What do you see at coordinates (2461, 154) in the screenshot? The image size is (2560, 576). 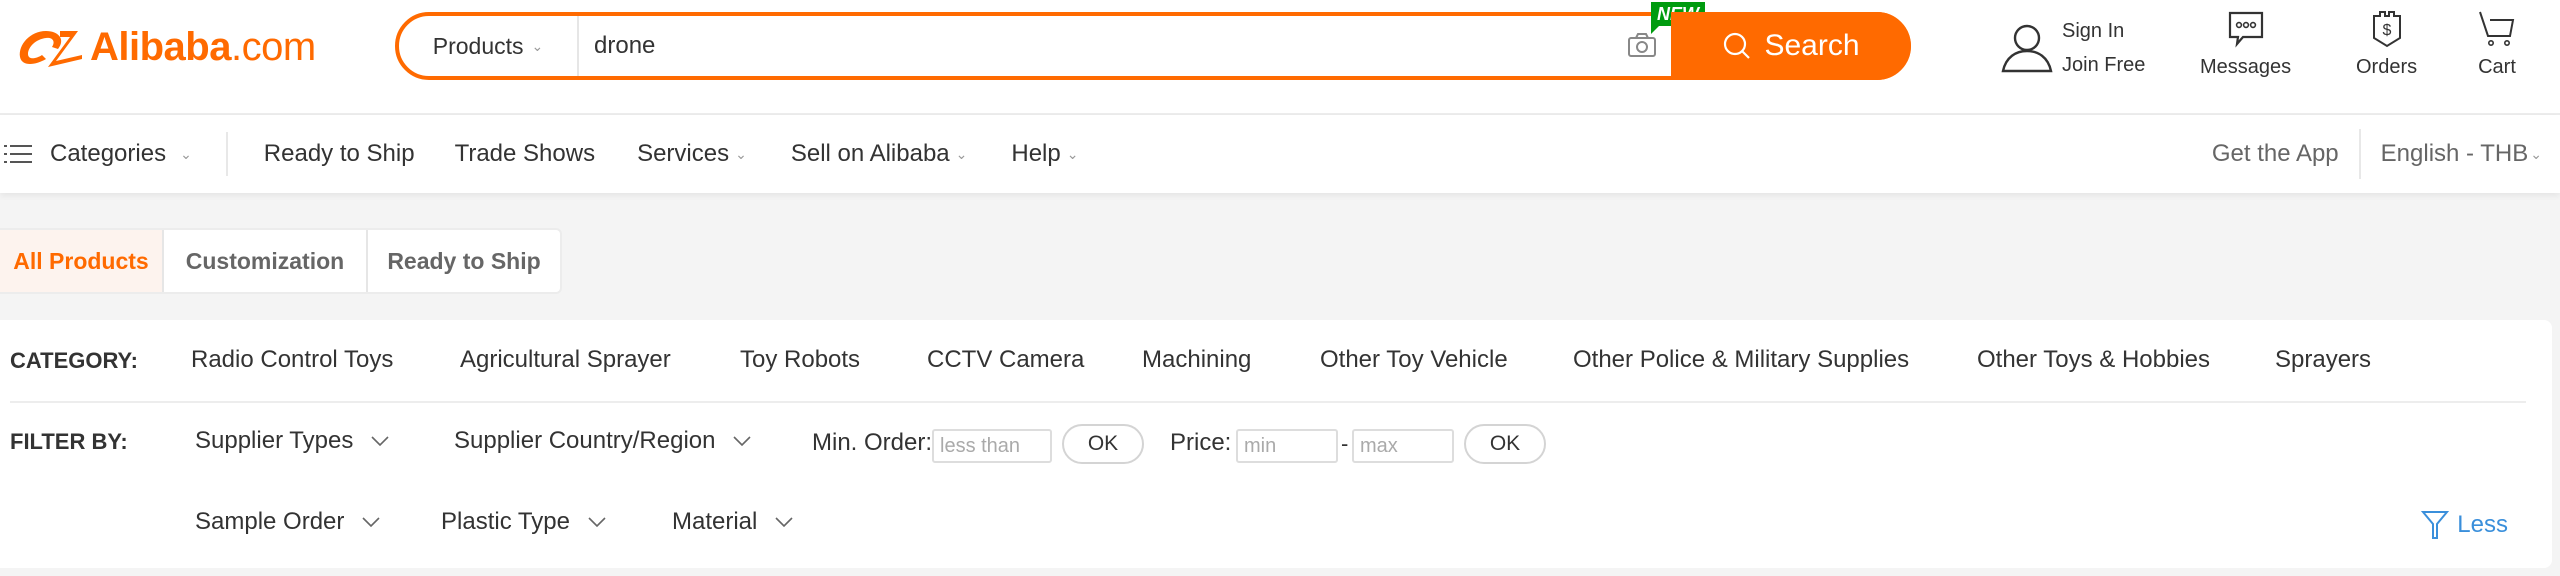 I see `language-currency-selector: English - THB ⌄` at bounding box center [2461, 154].